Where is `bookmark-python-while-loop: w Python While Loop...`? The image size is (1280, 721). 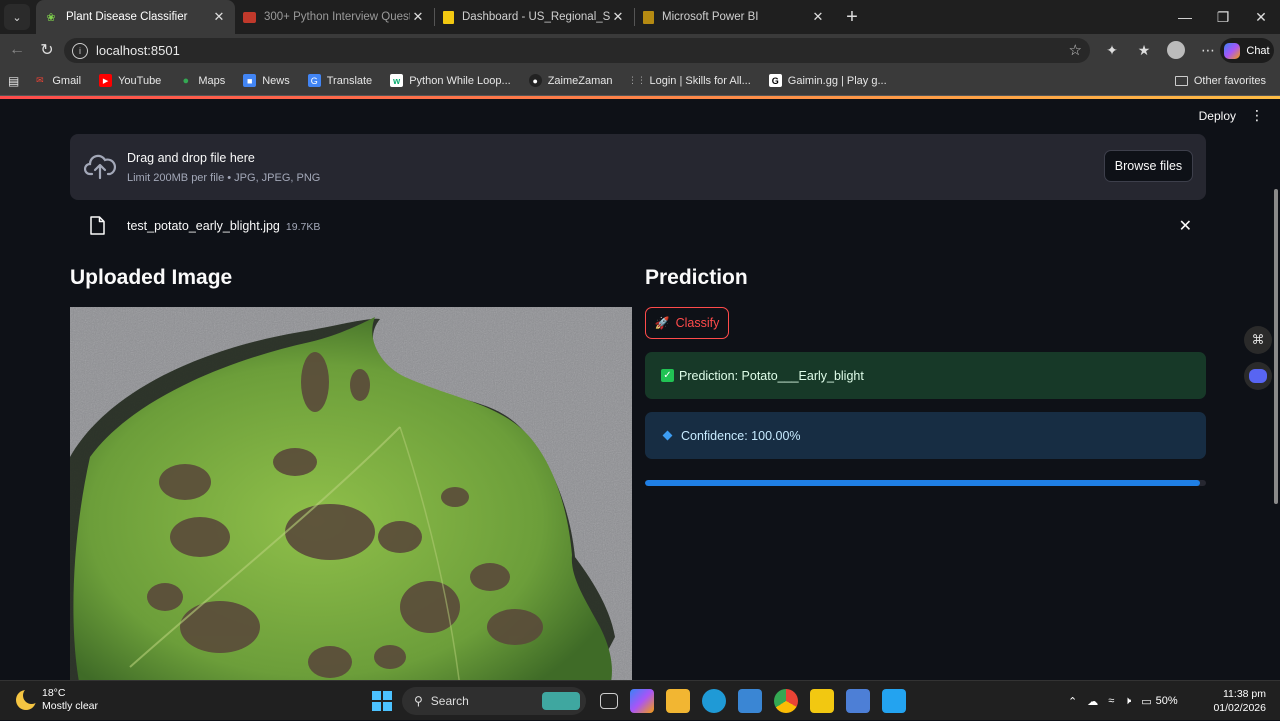 bookmark-python-while-loop: w Python While Loop... is located at coordinates (450, 80).